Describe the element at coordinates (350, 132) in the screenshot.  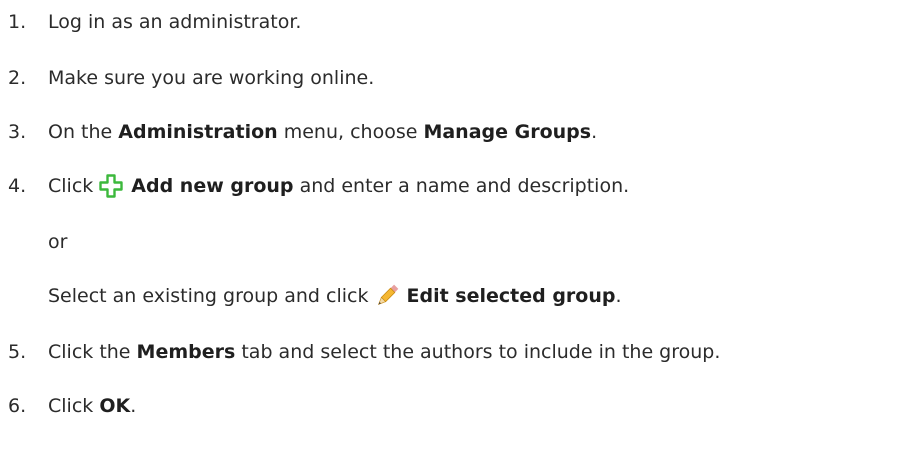
I see `step-text-middle: menu, choose` at that location.